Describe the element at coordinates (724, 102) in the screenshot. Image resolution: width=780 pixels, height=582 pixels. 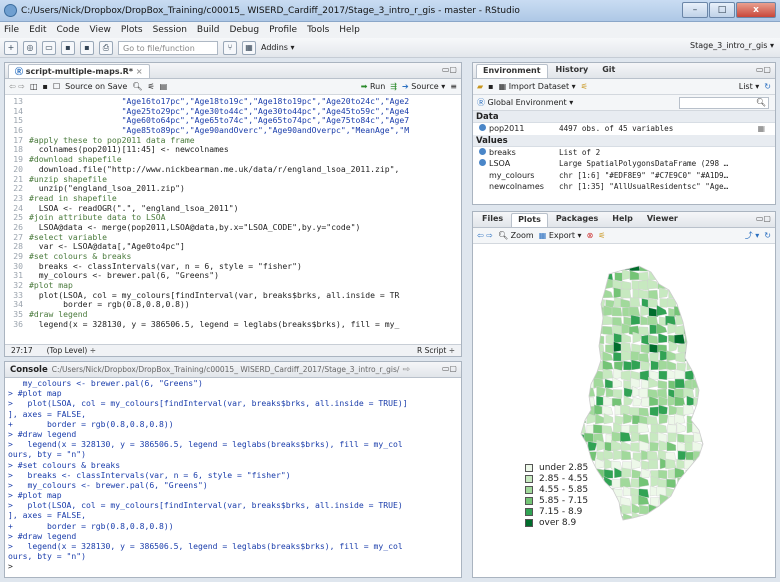
I see `env-search-input: 🔍︎` at that location.